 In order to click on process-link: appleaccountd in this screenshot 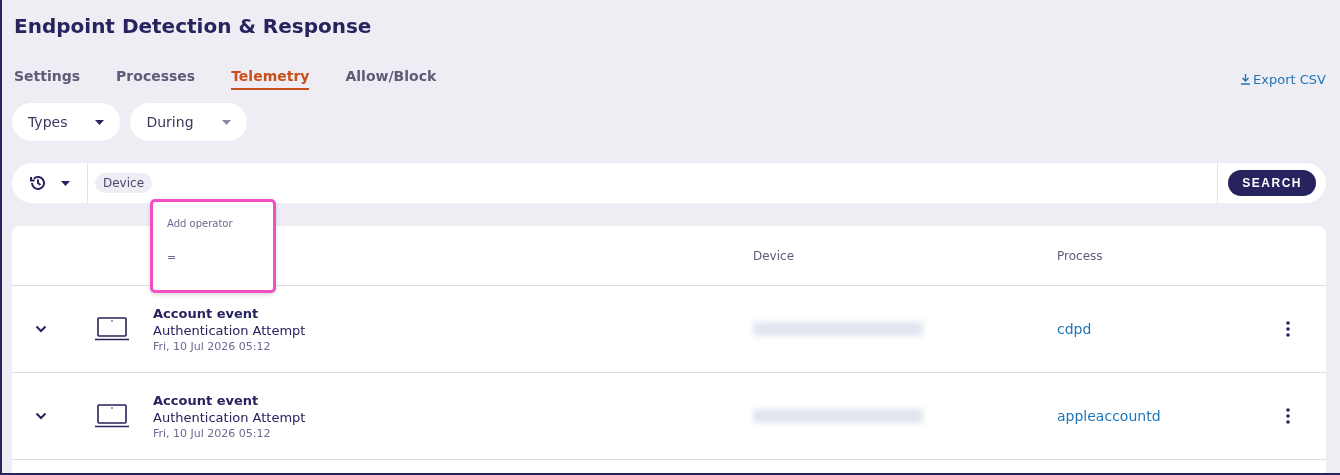, I will do `click(1171, 416)`.